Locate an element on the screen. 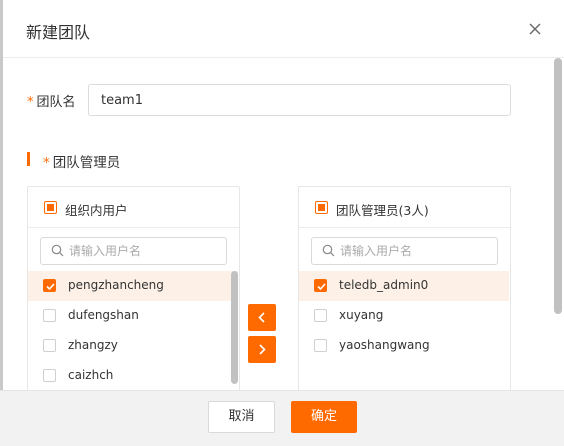 Image resolution: width=564 pixels, height=446 pixels. dialog-title: 新建团队 is located at coordinates (58, 32).